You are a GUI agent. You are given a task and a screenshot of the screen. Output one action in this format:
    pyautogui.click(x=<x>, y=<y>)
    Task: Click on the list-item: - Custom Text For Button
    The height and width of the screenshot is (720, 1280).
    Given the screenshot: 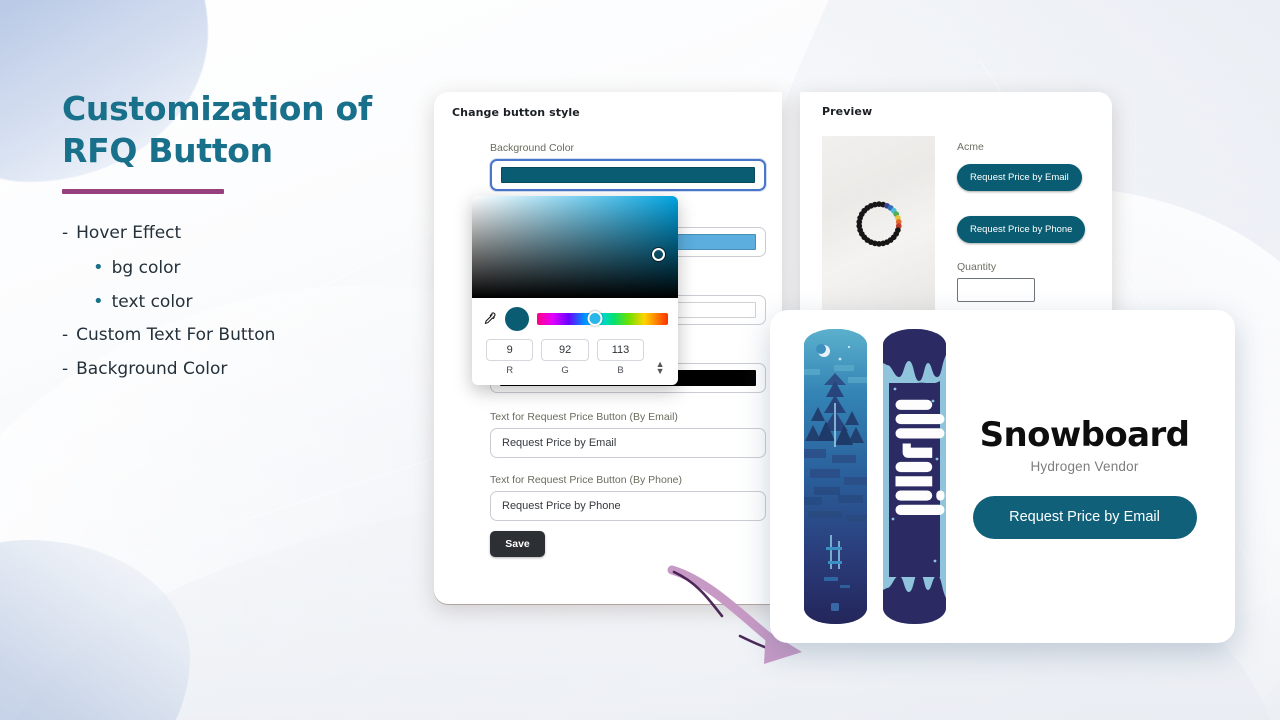 What is the action you would take?
    pyautogui.click(x=252, y=335)
    